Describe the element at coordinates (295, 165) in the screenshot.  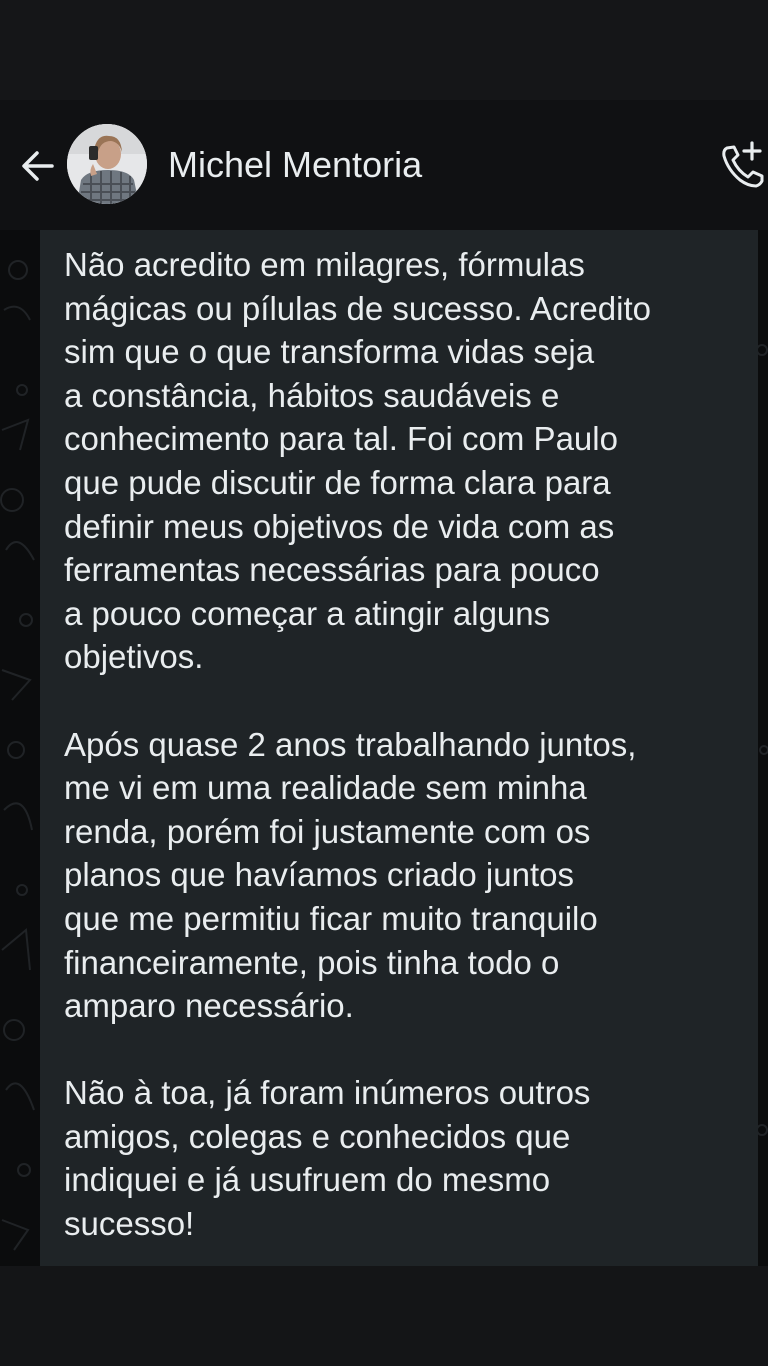
I see `contact-name: Michel Mentoria` at that location.